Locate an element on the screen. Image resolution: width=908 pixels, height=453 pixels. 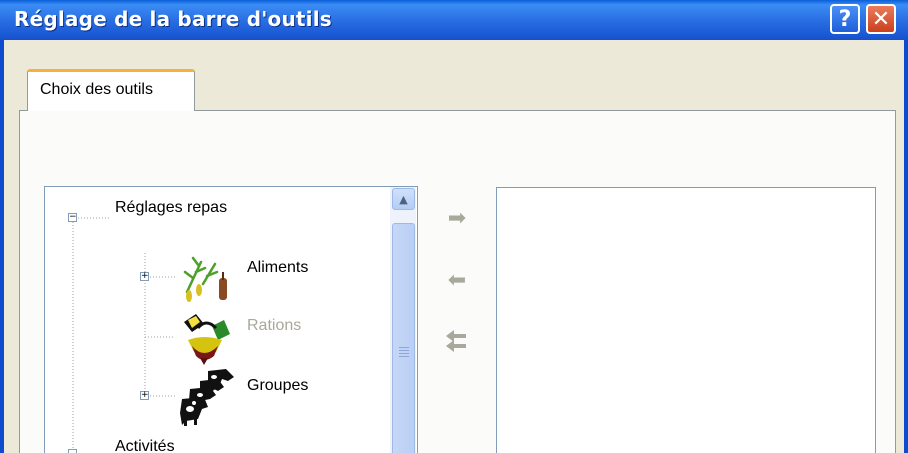
double-arrow-left-icon is located at coordinates (456, 341).